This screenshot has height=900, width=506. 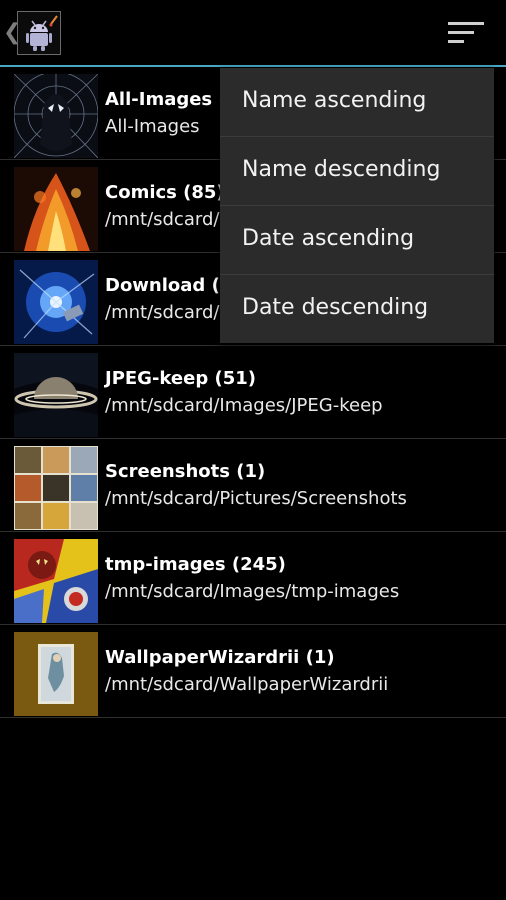 I want to click on album-title: WallpaperWizardrii (1), so click(x=220, y=657).